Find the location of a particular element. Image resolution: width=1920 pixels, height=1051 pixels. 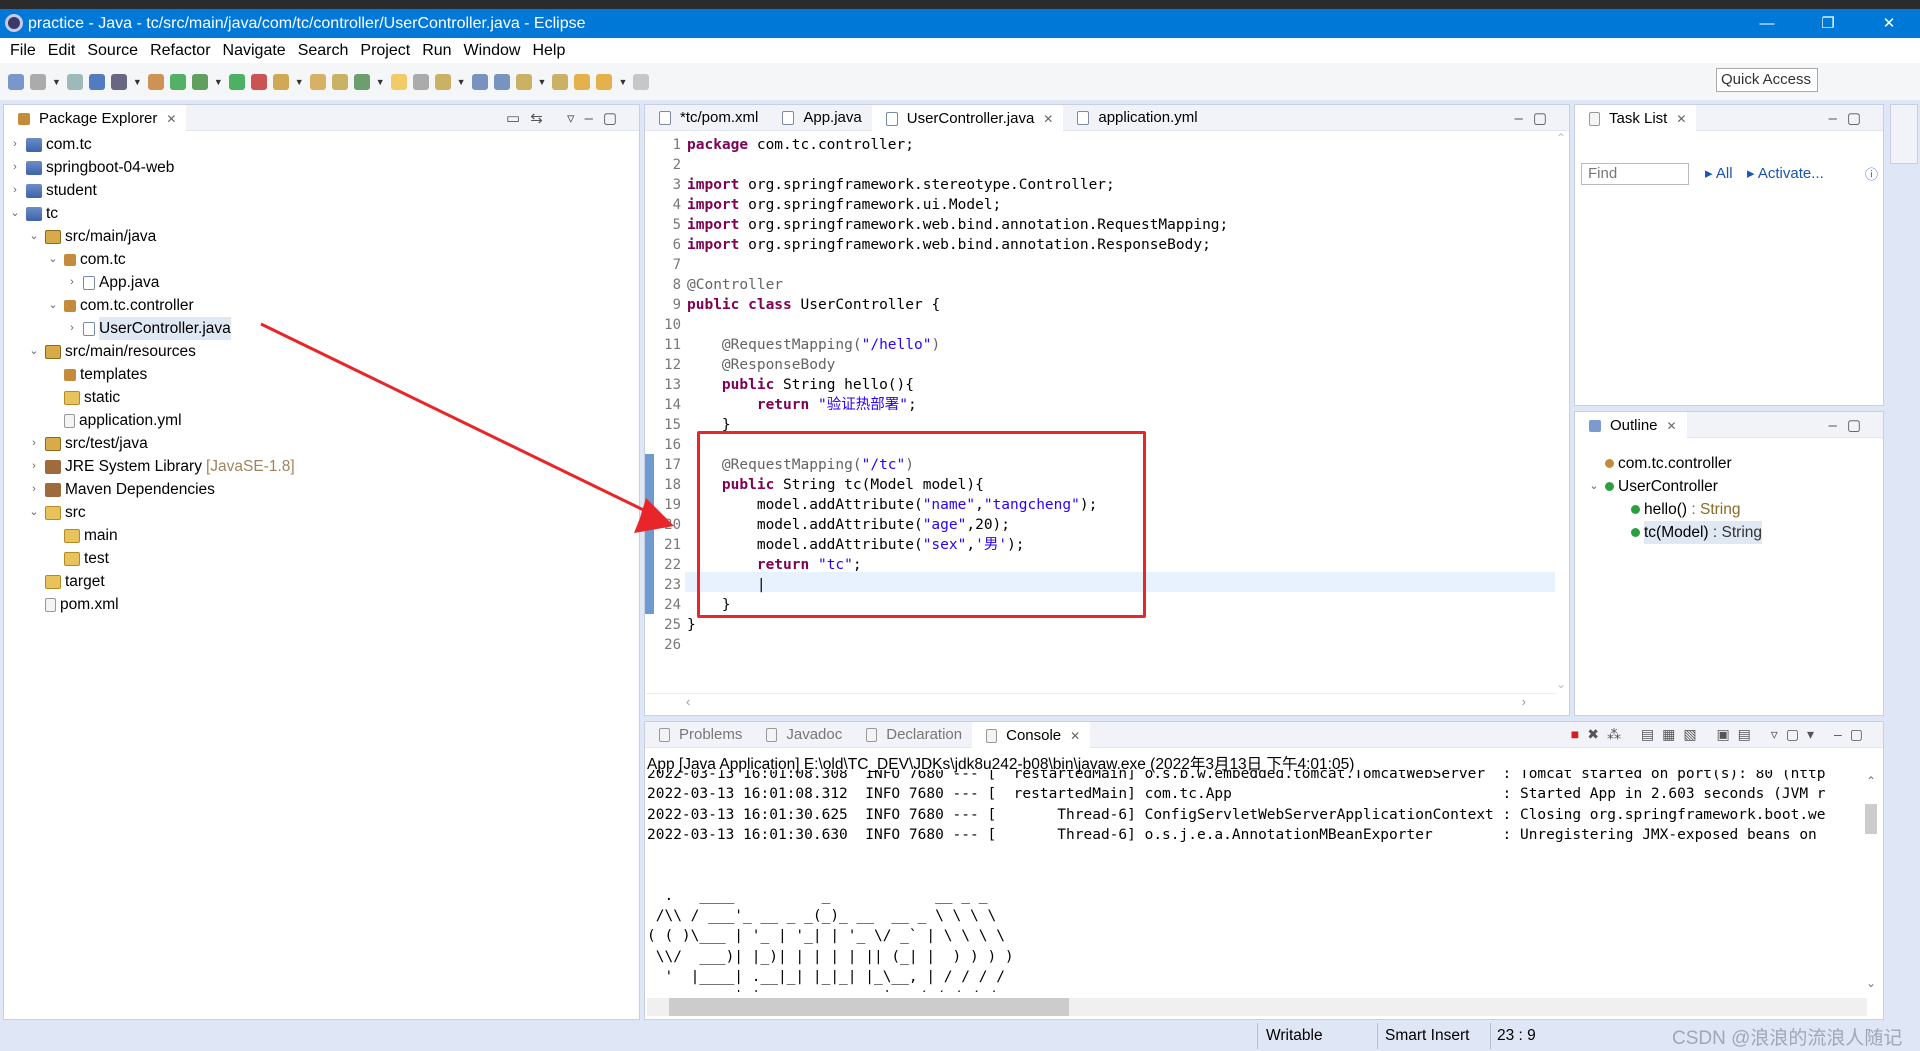

console-toolbar: ■✖⁂ ▤▦▧ ▣▤ ▿▢▾ –▢ is located at coordinates (1721, 734).